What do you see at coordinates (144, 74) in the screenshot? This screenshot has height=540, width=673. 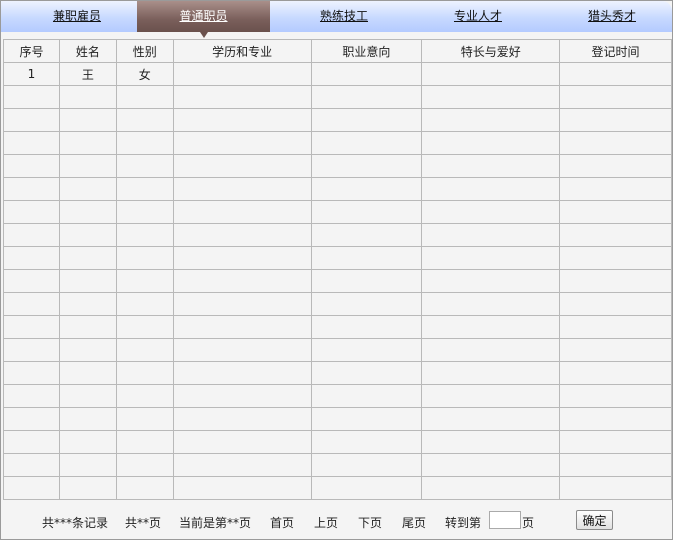 I see `cell-gender: 女` at bounding box center [144, 74].